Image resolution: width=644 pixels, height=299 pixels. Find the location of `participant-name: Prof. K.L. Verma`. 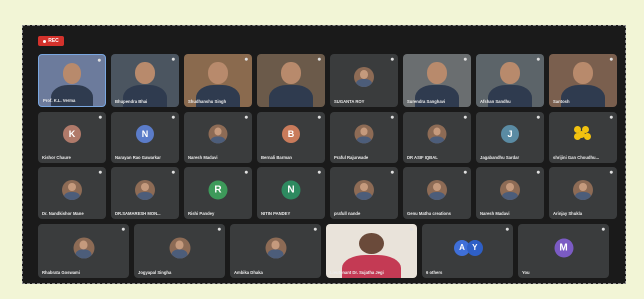

participant-name: Prof. K.L. Verma is located at coordinates (59, 100).